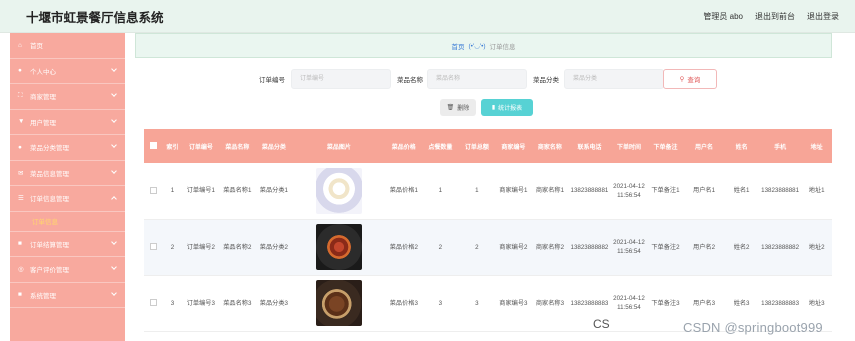  I want to click on cell-shop-name: 商家名称1, so click(550, 191).